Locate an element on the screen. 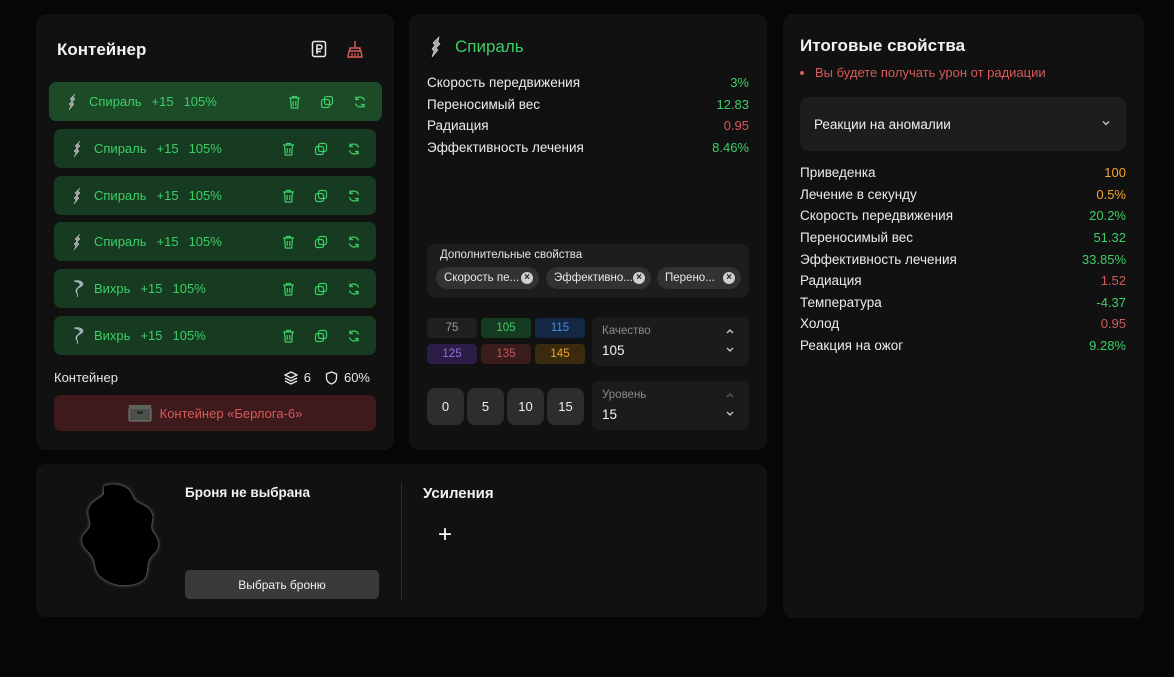  ruble-price-icon is located at coordinates (319, 49).